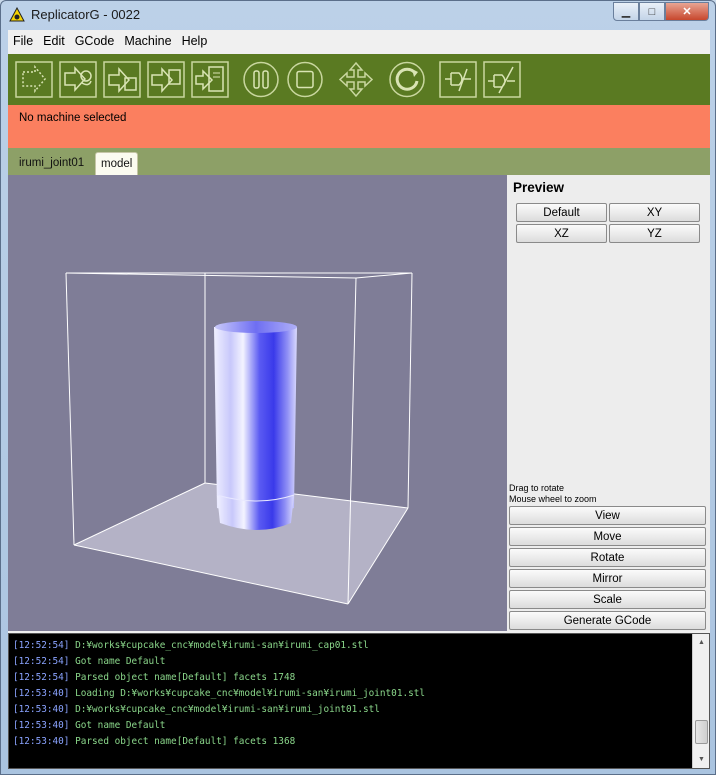  I want to click on control-panel-icon, so click(356, 79).